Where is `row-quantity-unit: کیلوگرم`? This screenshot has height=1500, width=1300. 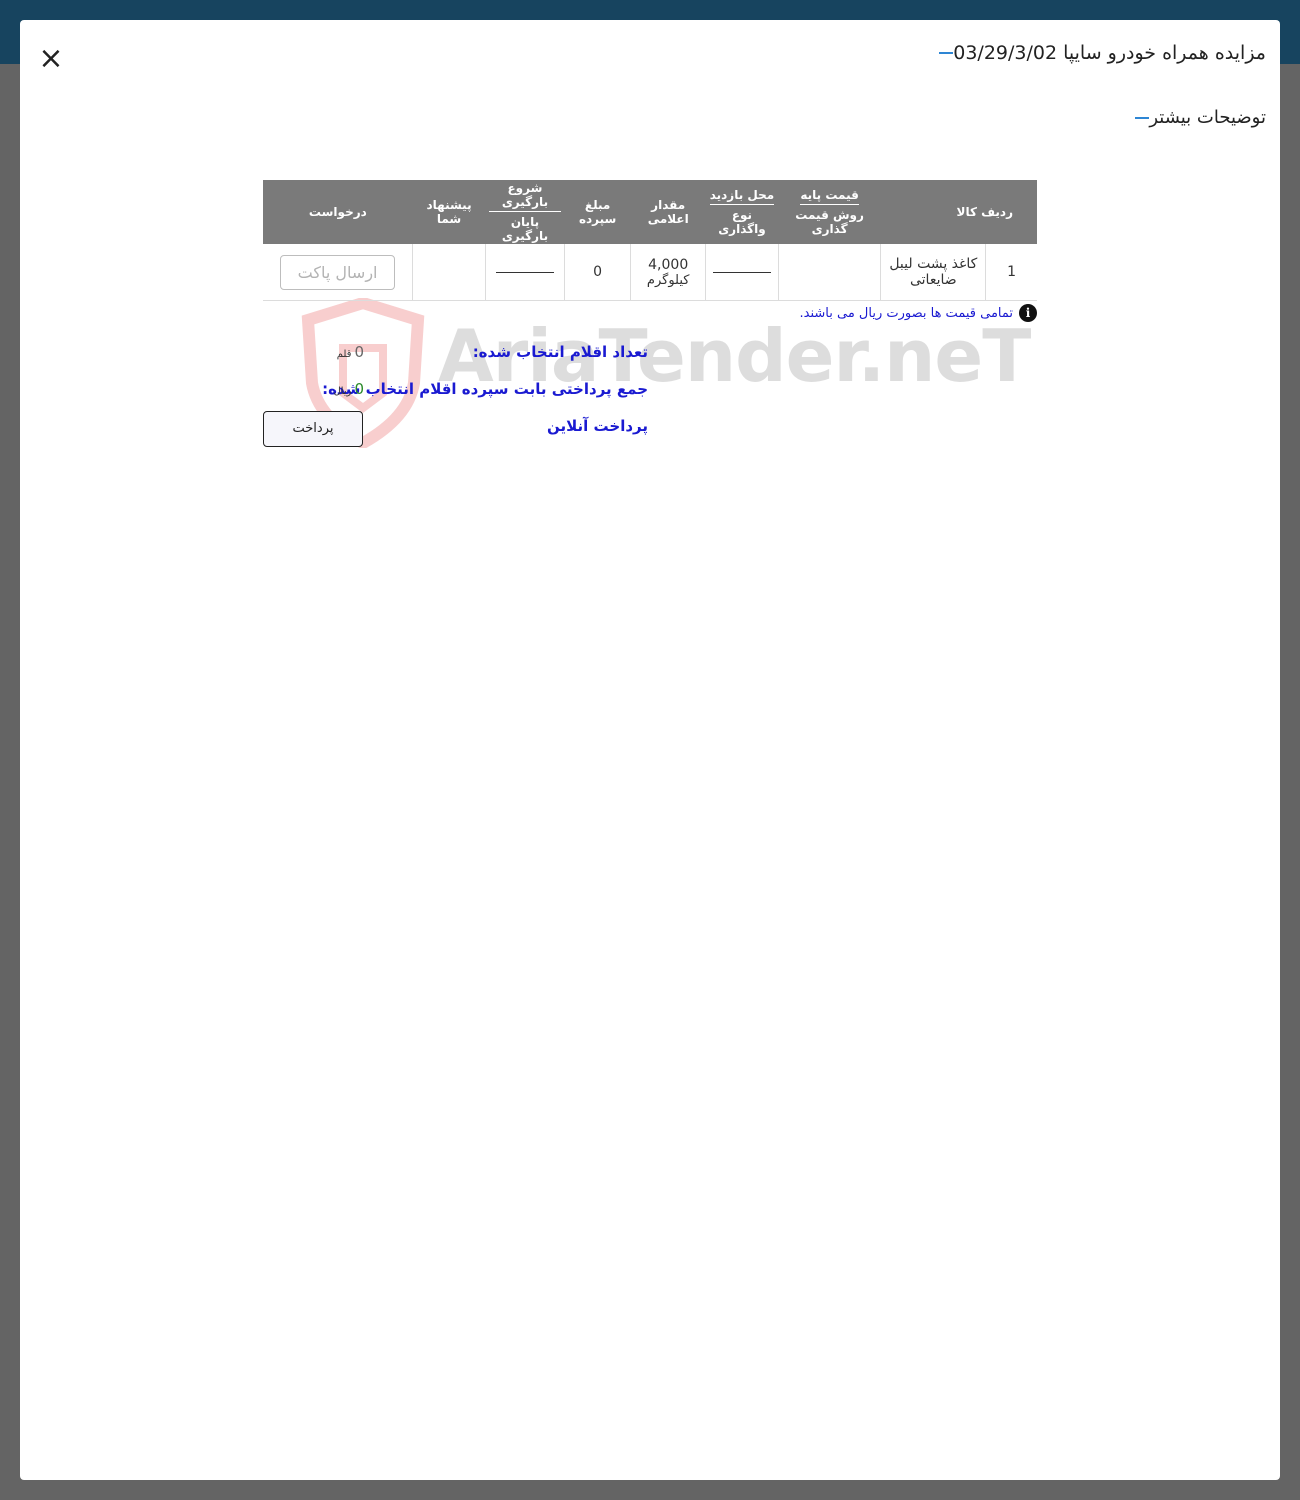 row-quantity-unit: کیلوگرم is located at coordinates (668, 280).